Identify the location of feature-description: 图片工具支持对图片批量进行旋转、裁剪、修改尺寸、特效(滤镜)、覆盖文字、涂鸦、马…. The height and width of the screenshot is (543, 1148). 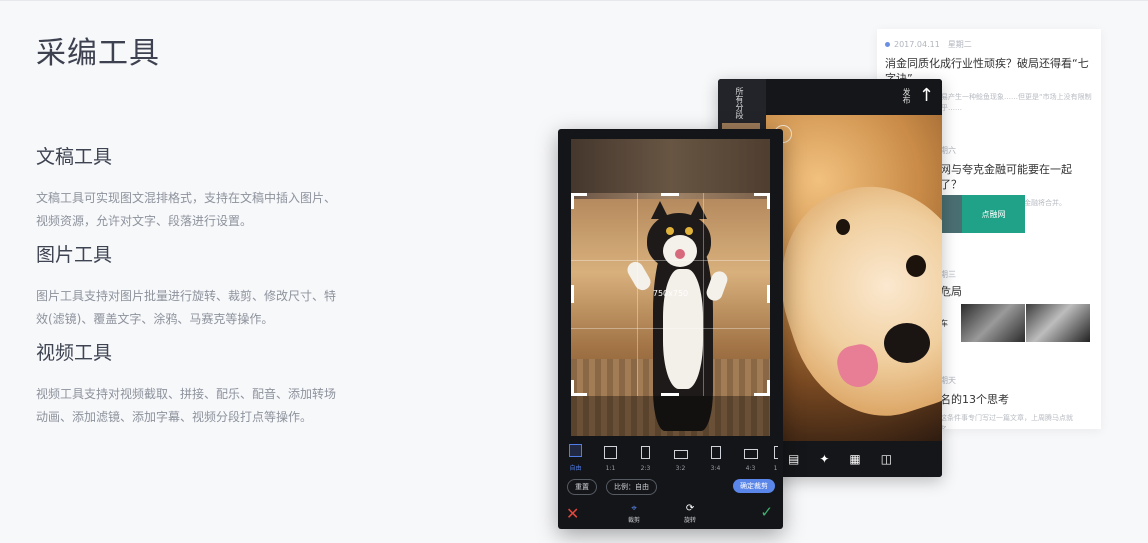
(186, 307).